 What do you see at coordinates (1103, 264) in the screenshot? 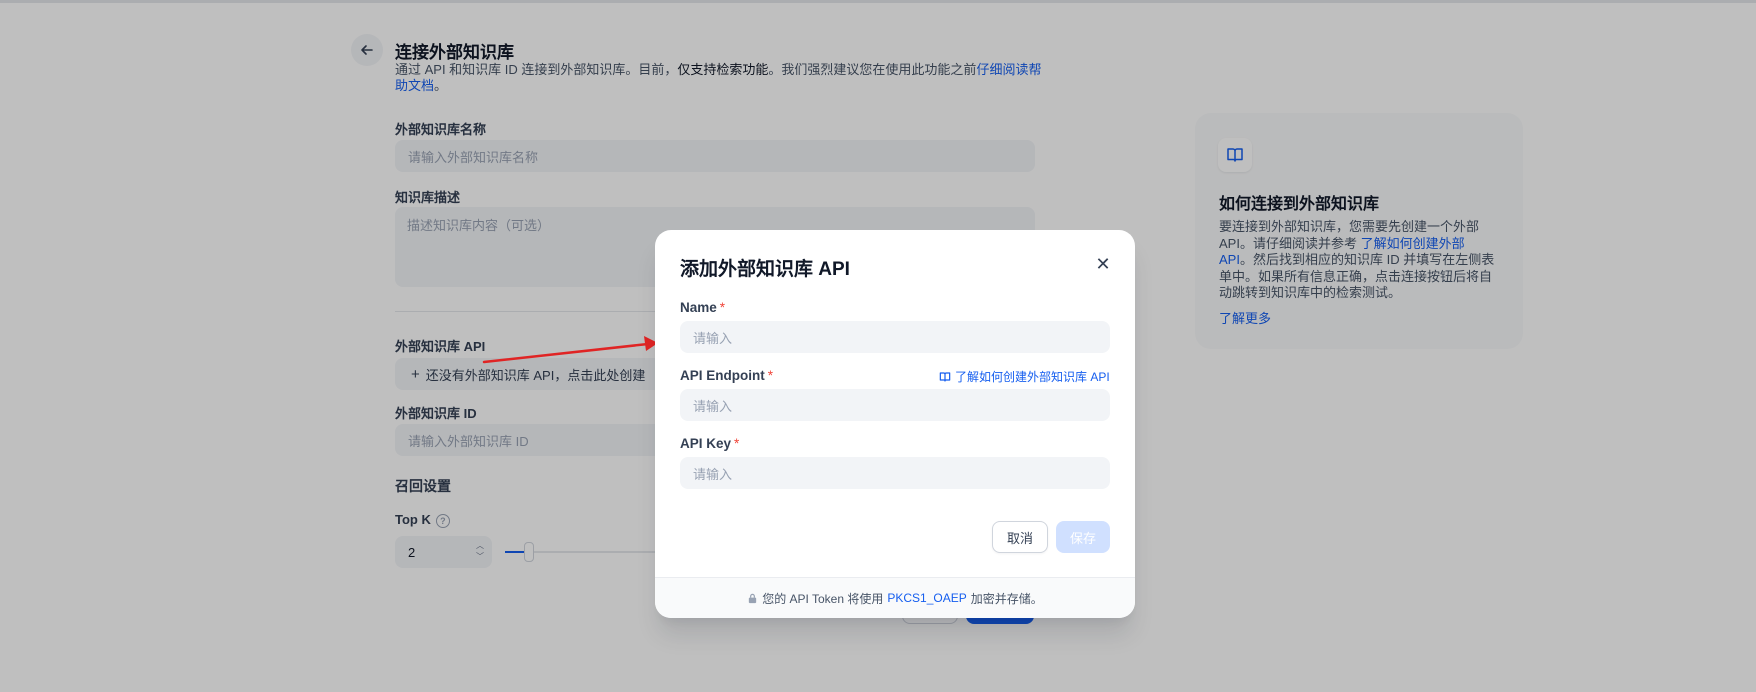
I see `close-icon: ✕` at bounding box center [1103, 264].